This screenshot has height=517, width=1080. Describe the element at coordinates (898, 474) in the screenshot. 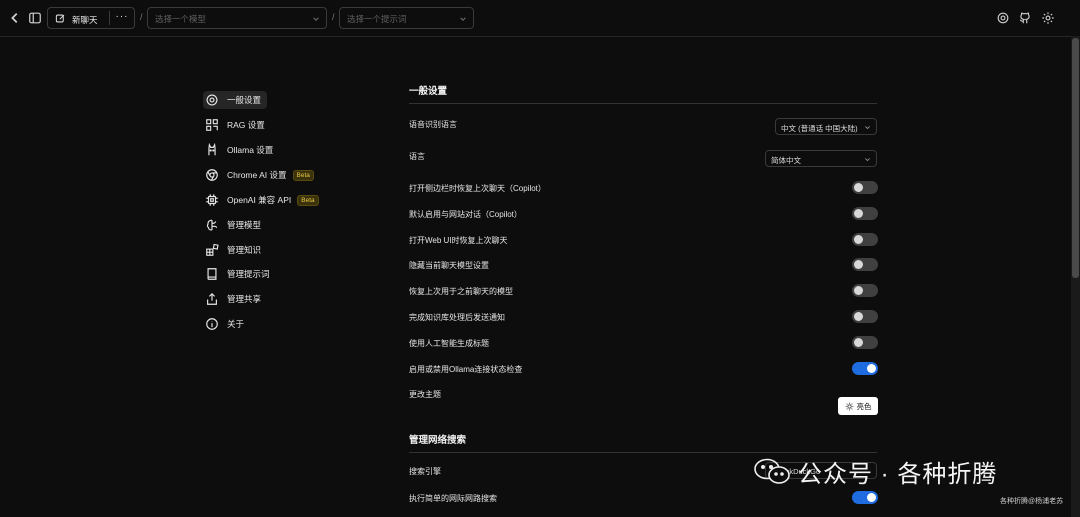

I see `watermark-text: 公众号 · 各种折腾` at that location.